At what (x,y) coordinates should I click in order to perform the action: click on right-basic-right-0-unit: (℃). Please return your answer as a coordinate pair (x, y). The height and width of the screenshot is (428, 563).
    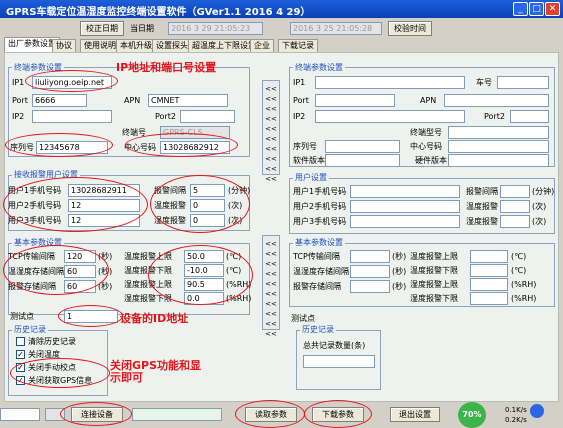
    Looking at the image, I should click on (519, 256).